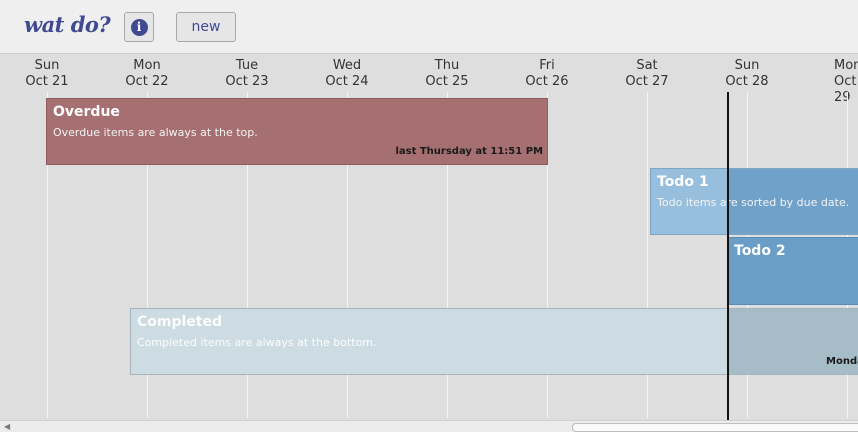 The image size is (858, 432). What do you see at coordinates (86, 112) in the screenshot?
I see `item-title: Overdue` at bounding box center [86, 112].